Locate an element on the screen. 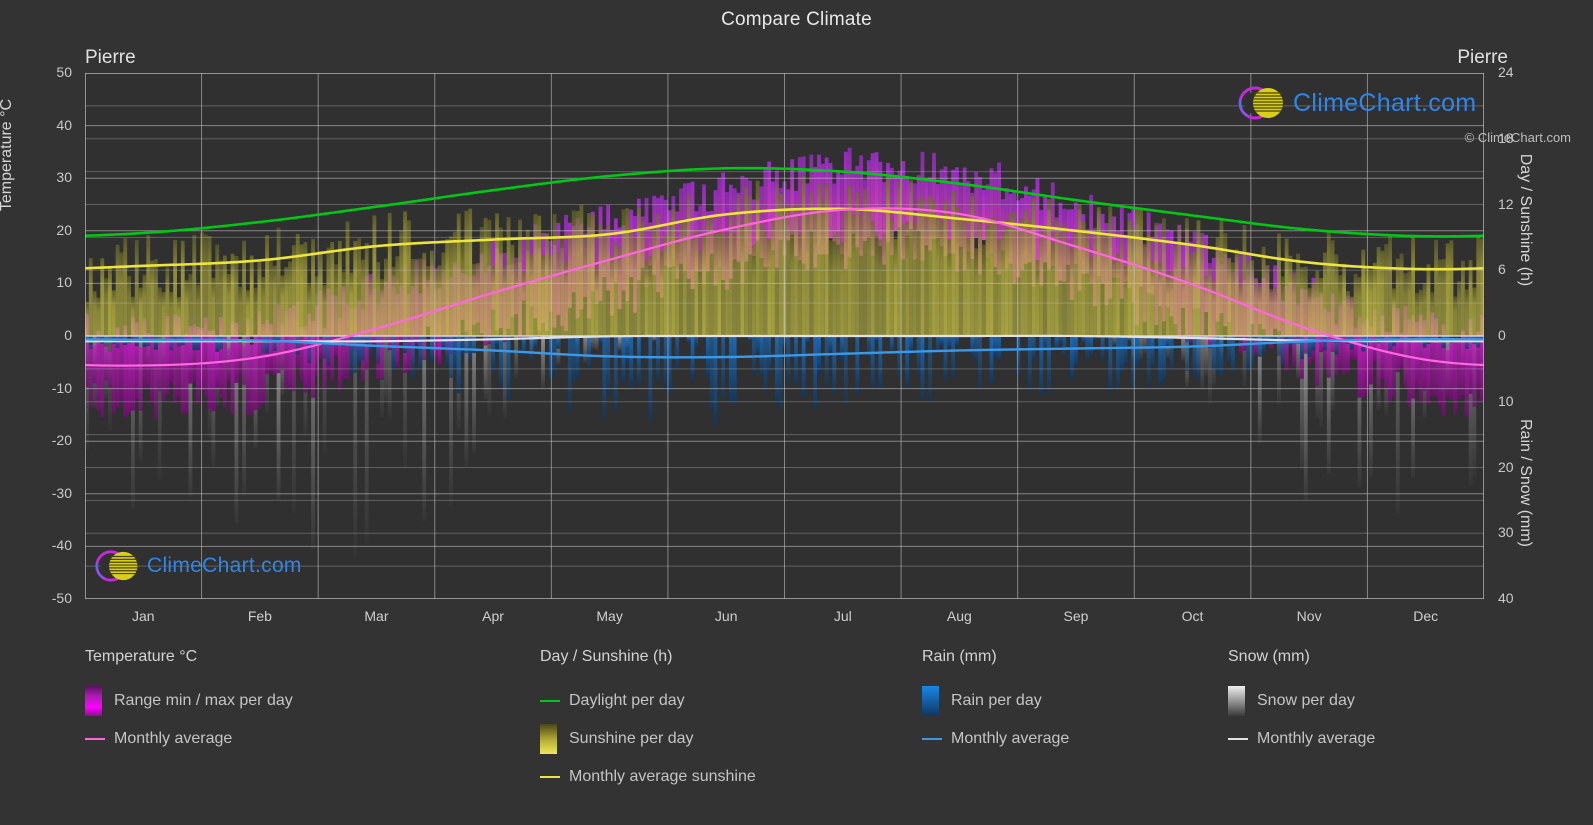  y-tick-left: -50 is located at coordinates (61, 598).